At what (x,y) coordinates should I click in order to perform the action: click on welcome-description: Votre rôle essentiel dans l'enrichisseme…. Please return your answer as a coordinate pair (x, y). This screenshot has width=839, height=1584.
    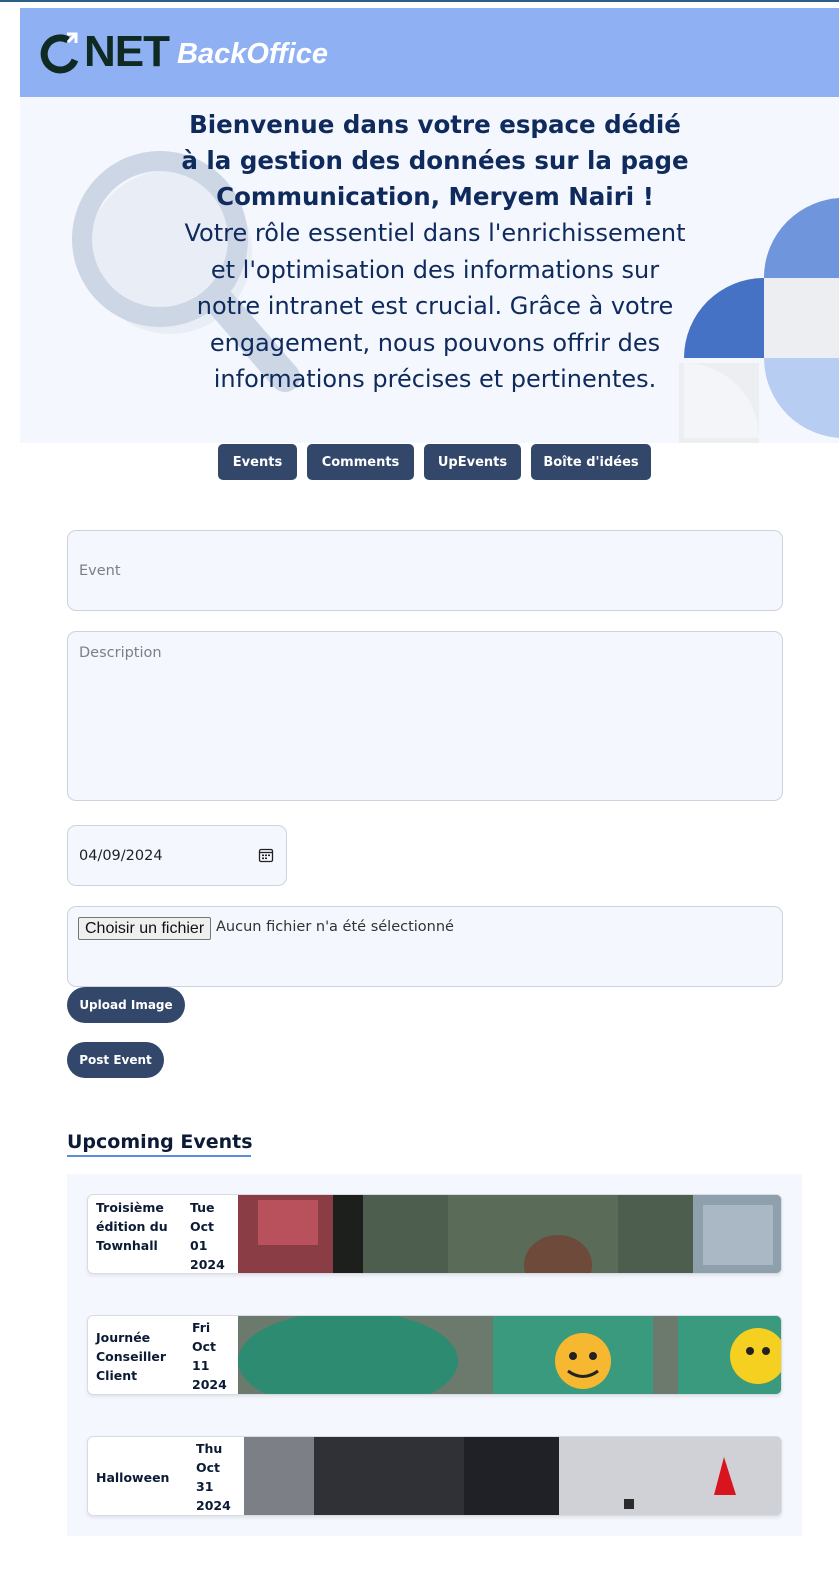
    Looking at the image, I should click on (435, 306).